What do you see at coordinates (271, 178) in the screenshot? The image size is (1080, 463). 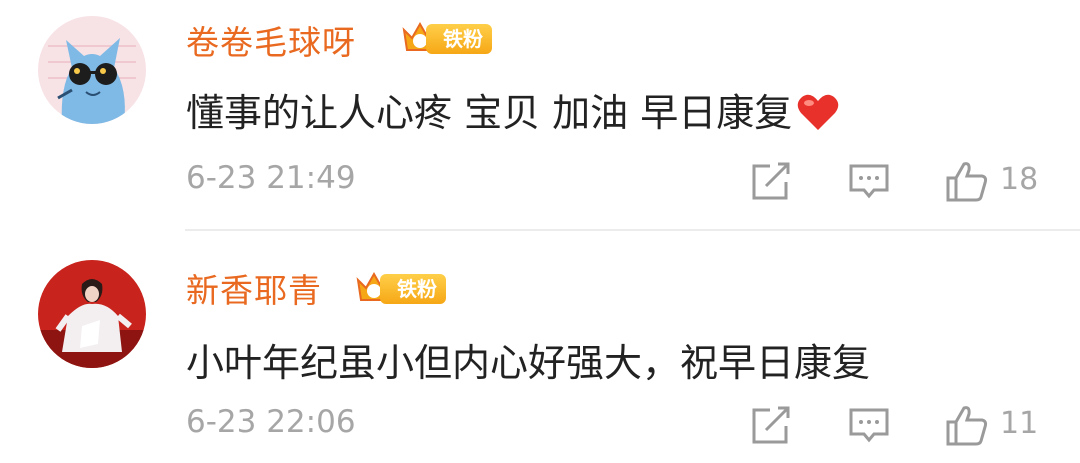 I see `timestamp: 6-23 21:49` at bounding box center [271, 178].